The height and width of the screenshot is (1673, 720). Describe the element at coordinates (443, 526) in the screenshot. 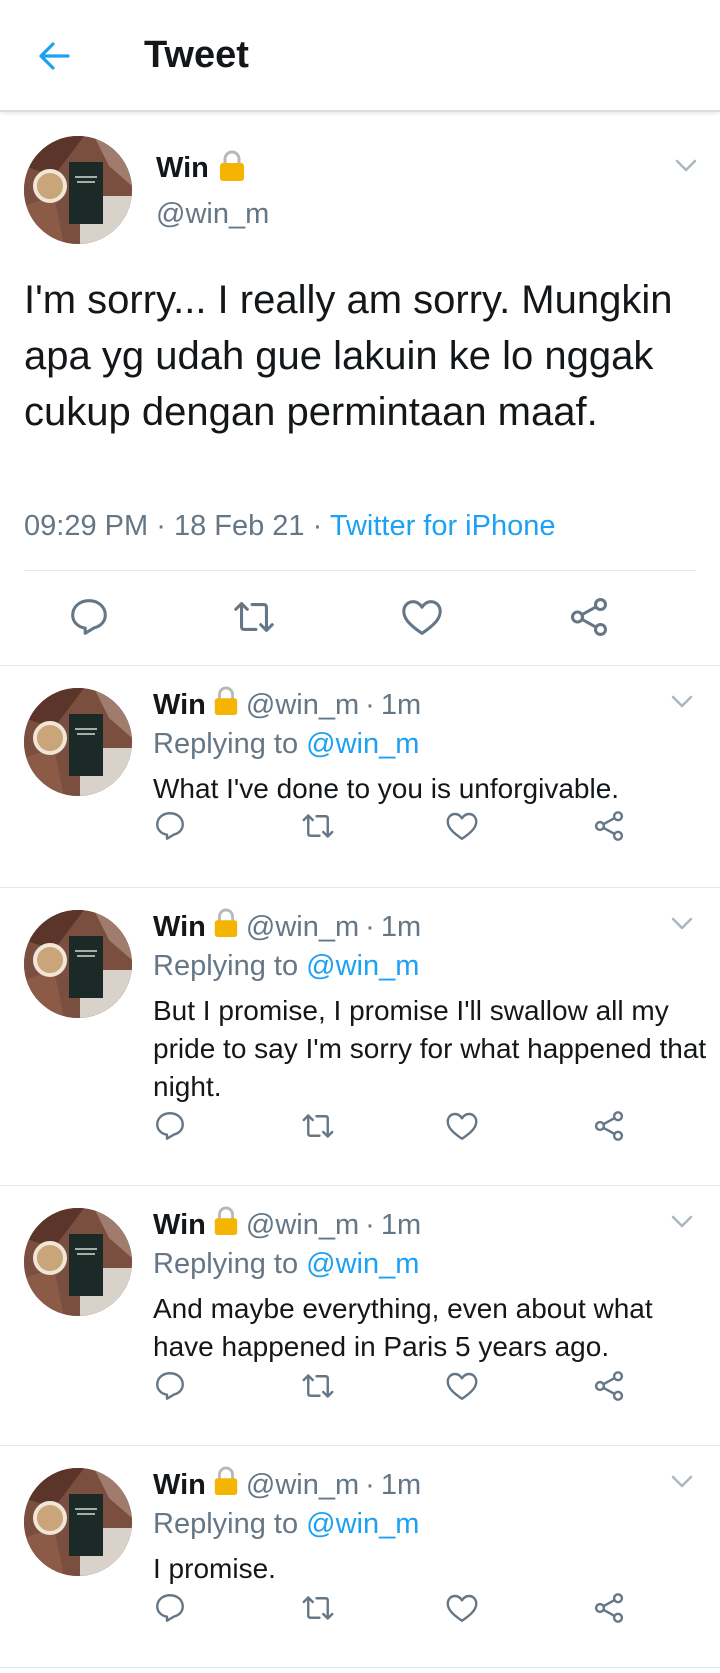

I see `tweet-source-link: Twitter for iPhone` at that location.